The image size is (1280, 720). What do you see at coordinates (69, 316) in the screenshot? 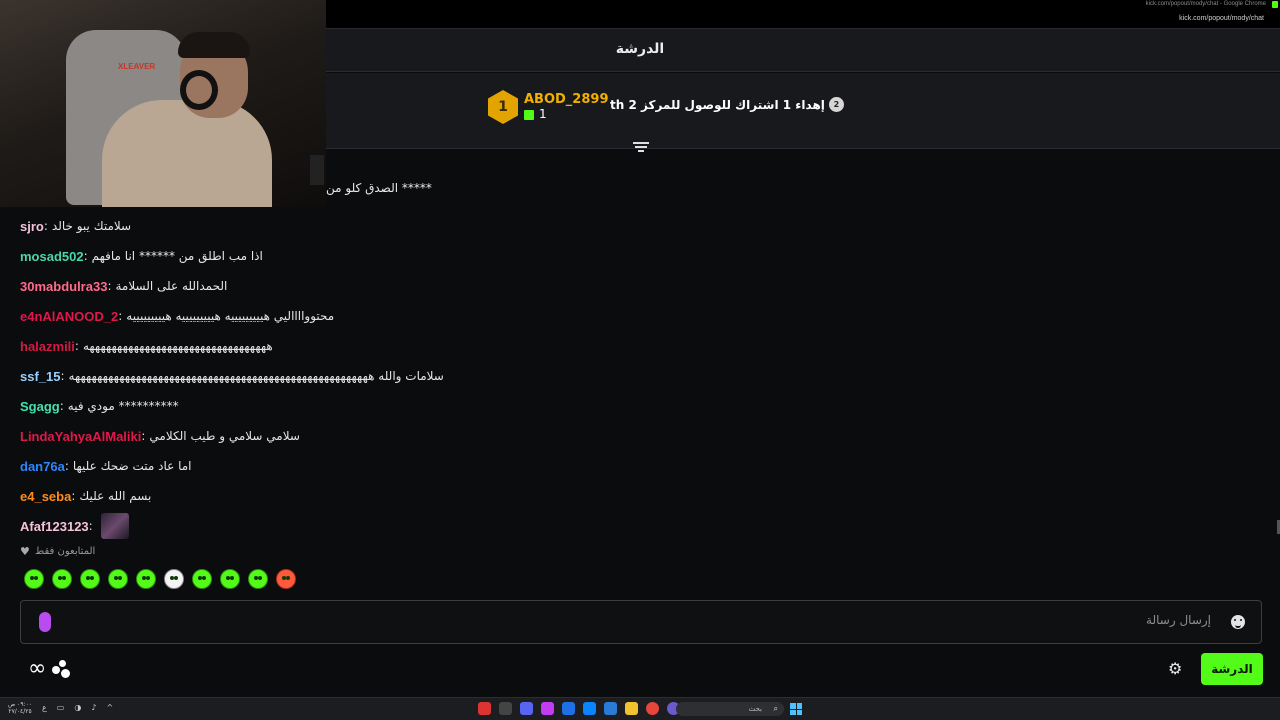
I see `message-username: e4nAlANOOD_2` at bounding box center [69, 316].